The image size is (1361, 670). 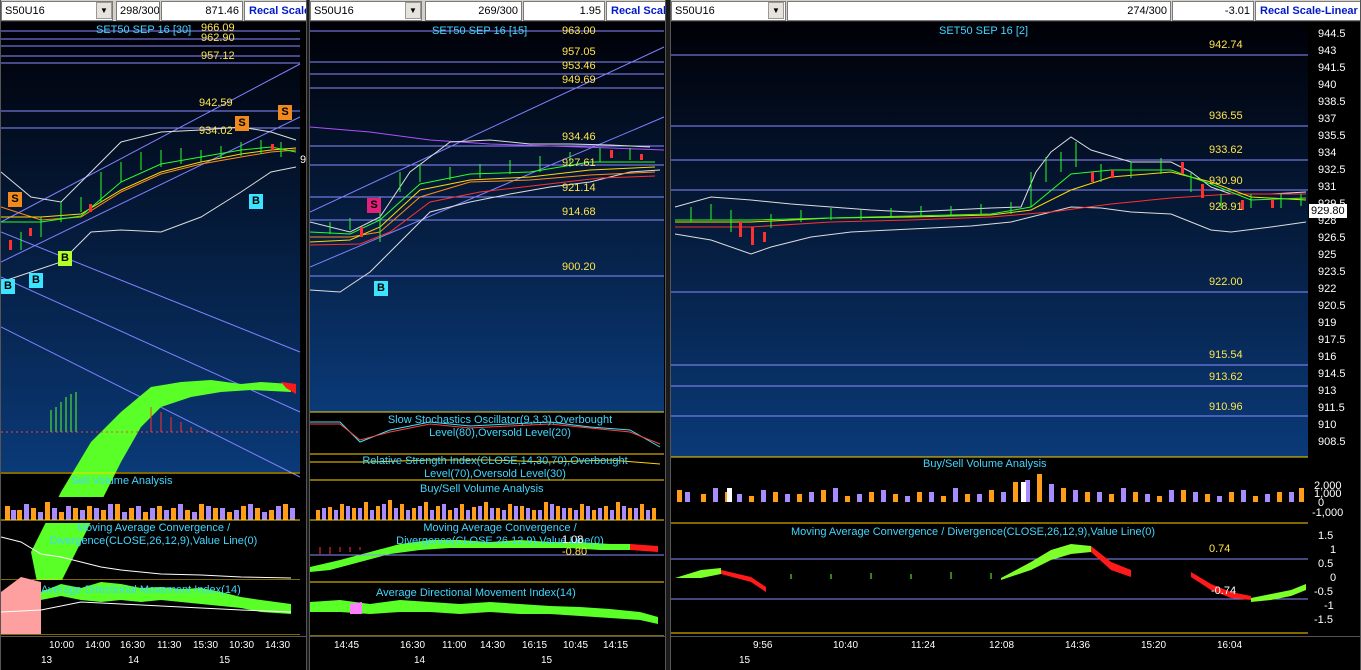 I want to click on volume-label: Sell Volume Analysis, so click(x=122, y=481).